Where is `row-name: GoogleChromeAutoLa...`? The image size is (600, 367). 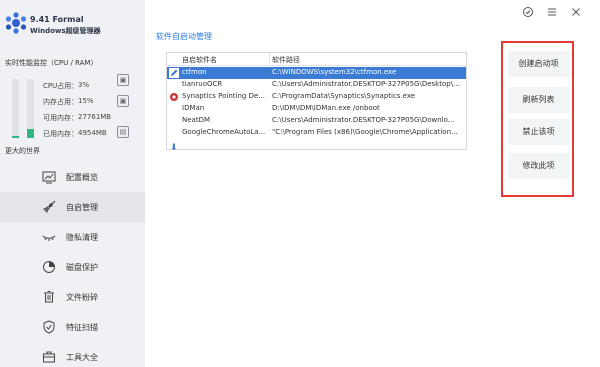
row-name: GoogleChromeAutoLa... is located at coordinates (224, 132).